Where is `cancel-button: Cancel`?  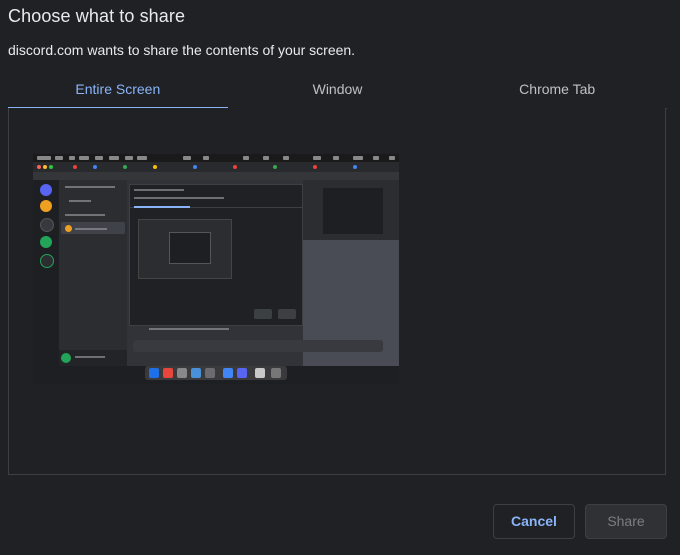
cancel-button: Cancel is located at coordinates (534, 521).